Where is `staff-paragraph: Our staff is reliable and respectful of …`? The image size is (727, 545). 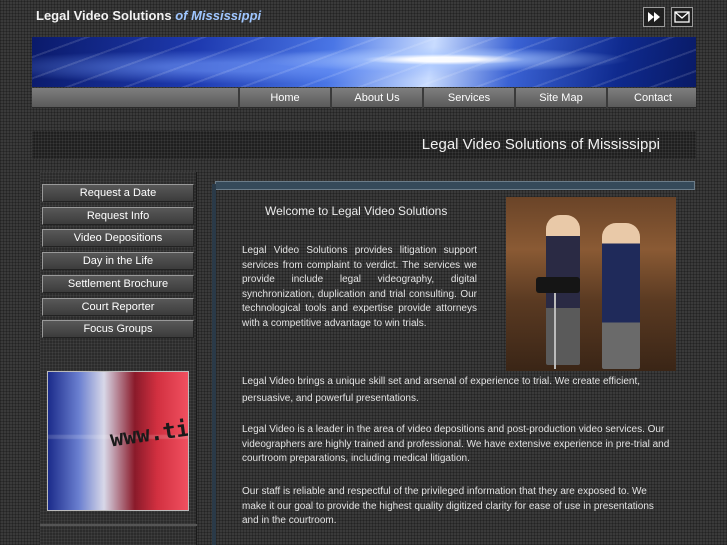 staff-paragraph: Our staff is reliable and respectful of … is located at coordinates (448, 506).